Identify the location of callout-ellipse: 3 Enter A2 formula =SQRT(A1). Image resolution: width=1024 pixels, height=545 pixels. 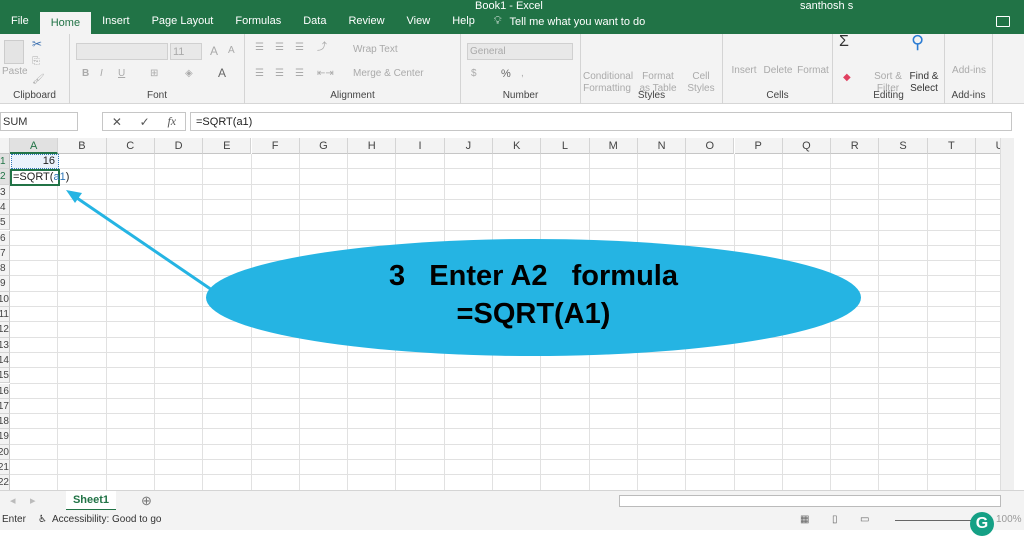
(533, 297).